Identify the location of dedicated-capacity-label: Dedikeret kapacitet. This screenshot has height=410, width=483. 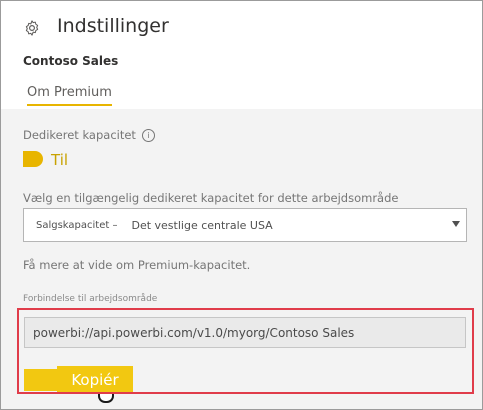
(79, 135).